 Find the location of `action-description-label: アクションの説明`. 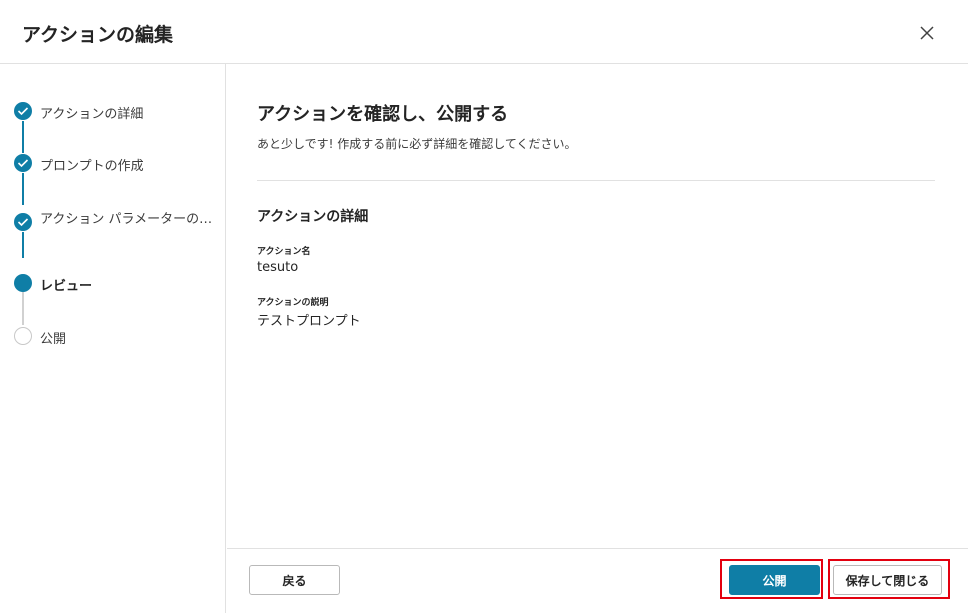

action-description-label: アクションの説明 is located at coordinates (293, 303).